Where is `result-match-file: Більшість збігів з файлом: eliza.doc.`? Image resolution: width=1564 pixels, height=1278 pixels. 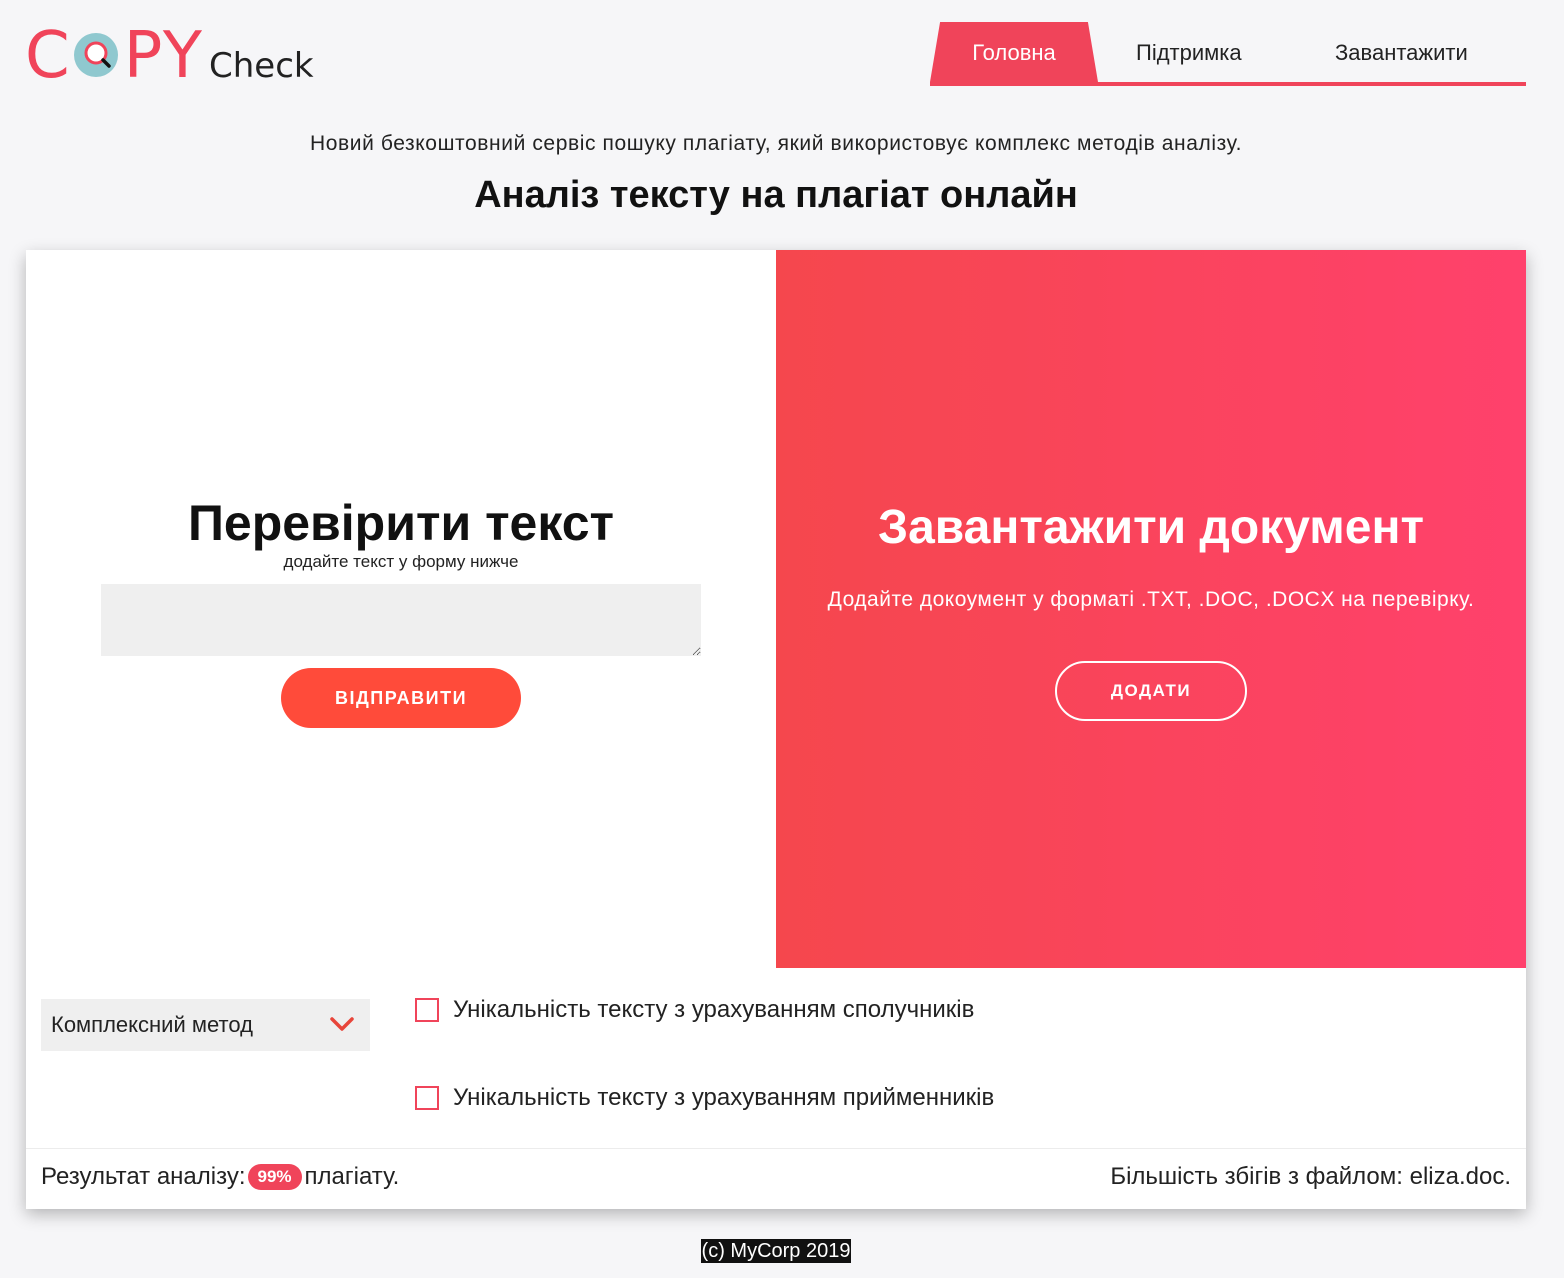 result-match-file: Більшість збігів з файлом: eliza.doc. is located at coordinates (1310, 1176).